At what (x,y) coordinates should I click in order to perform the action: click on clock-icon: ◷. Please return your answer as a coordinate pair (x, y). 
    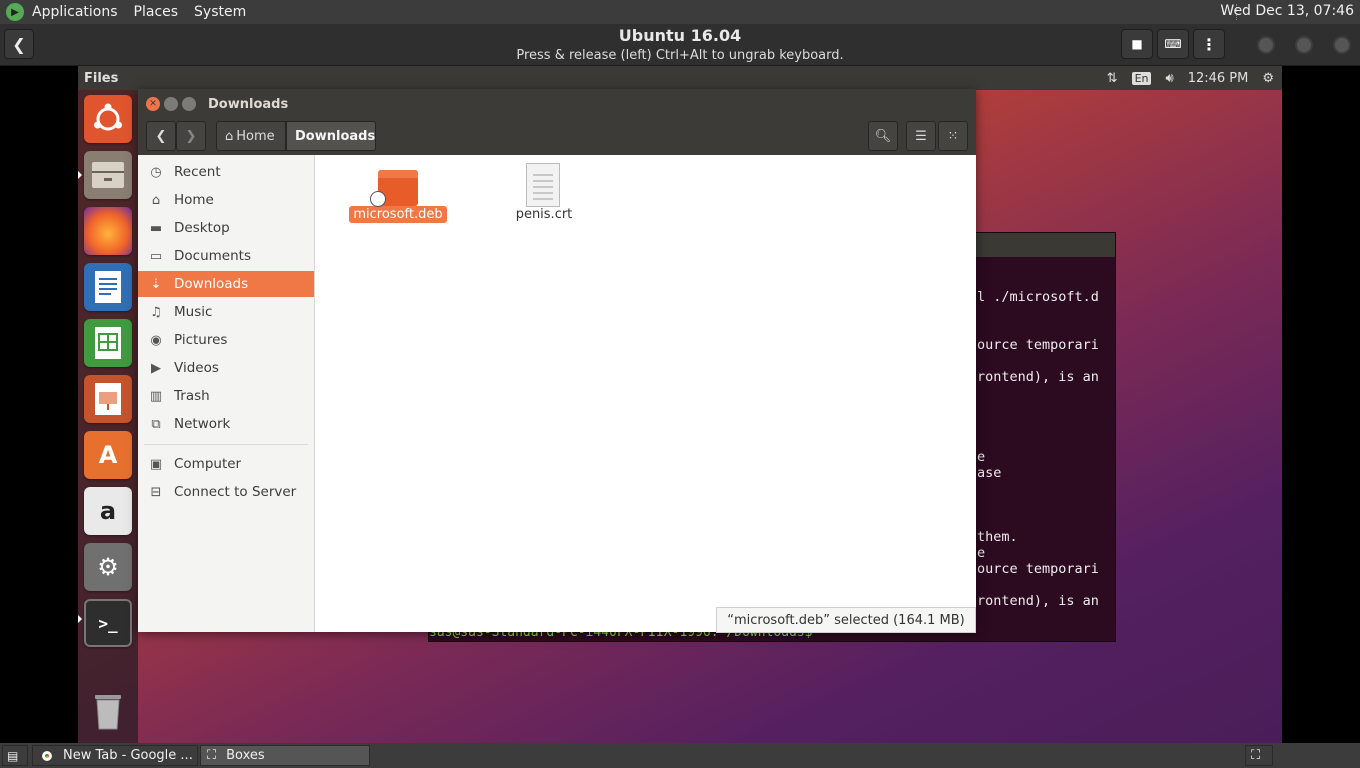
    Looking at the image, I should click on (156, 172).